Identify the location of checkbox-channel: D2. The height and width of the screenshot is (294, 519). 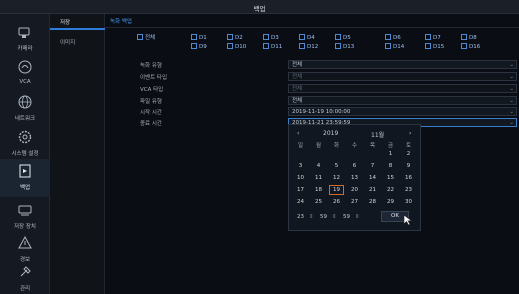
(235, 38).